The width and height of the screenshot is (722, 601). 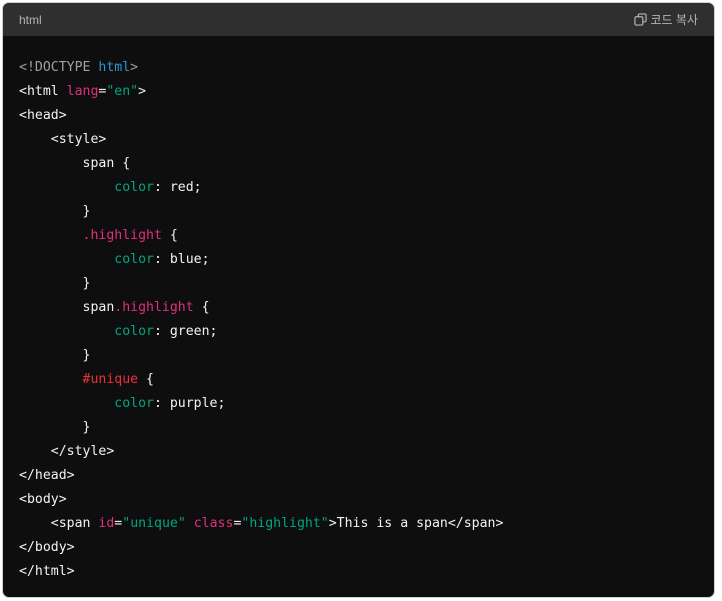 I want to click on code-token: "highlight", so click(x=285, y=523).